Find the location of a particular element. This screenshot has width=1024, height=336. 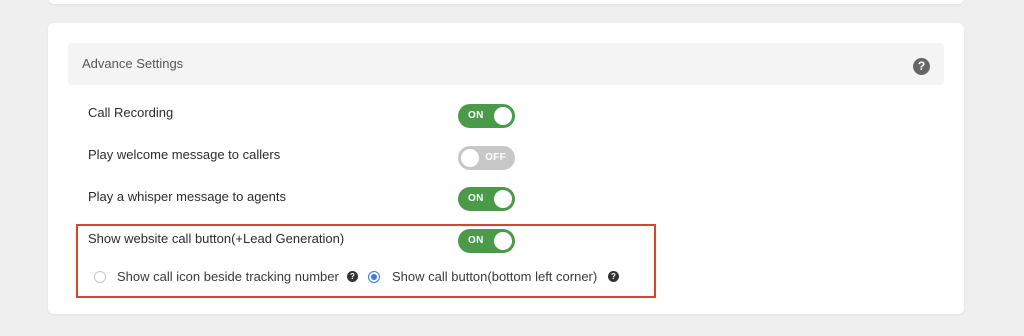

call-recording-toggle: ON is located at coordinates (486, 116).